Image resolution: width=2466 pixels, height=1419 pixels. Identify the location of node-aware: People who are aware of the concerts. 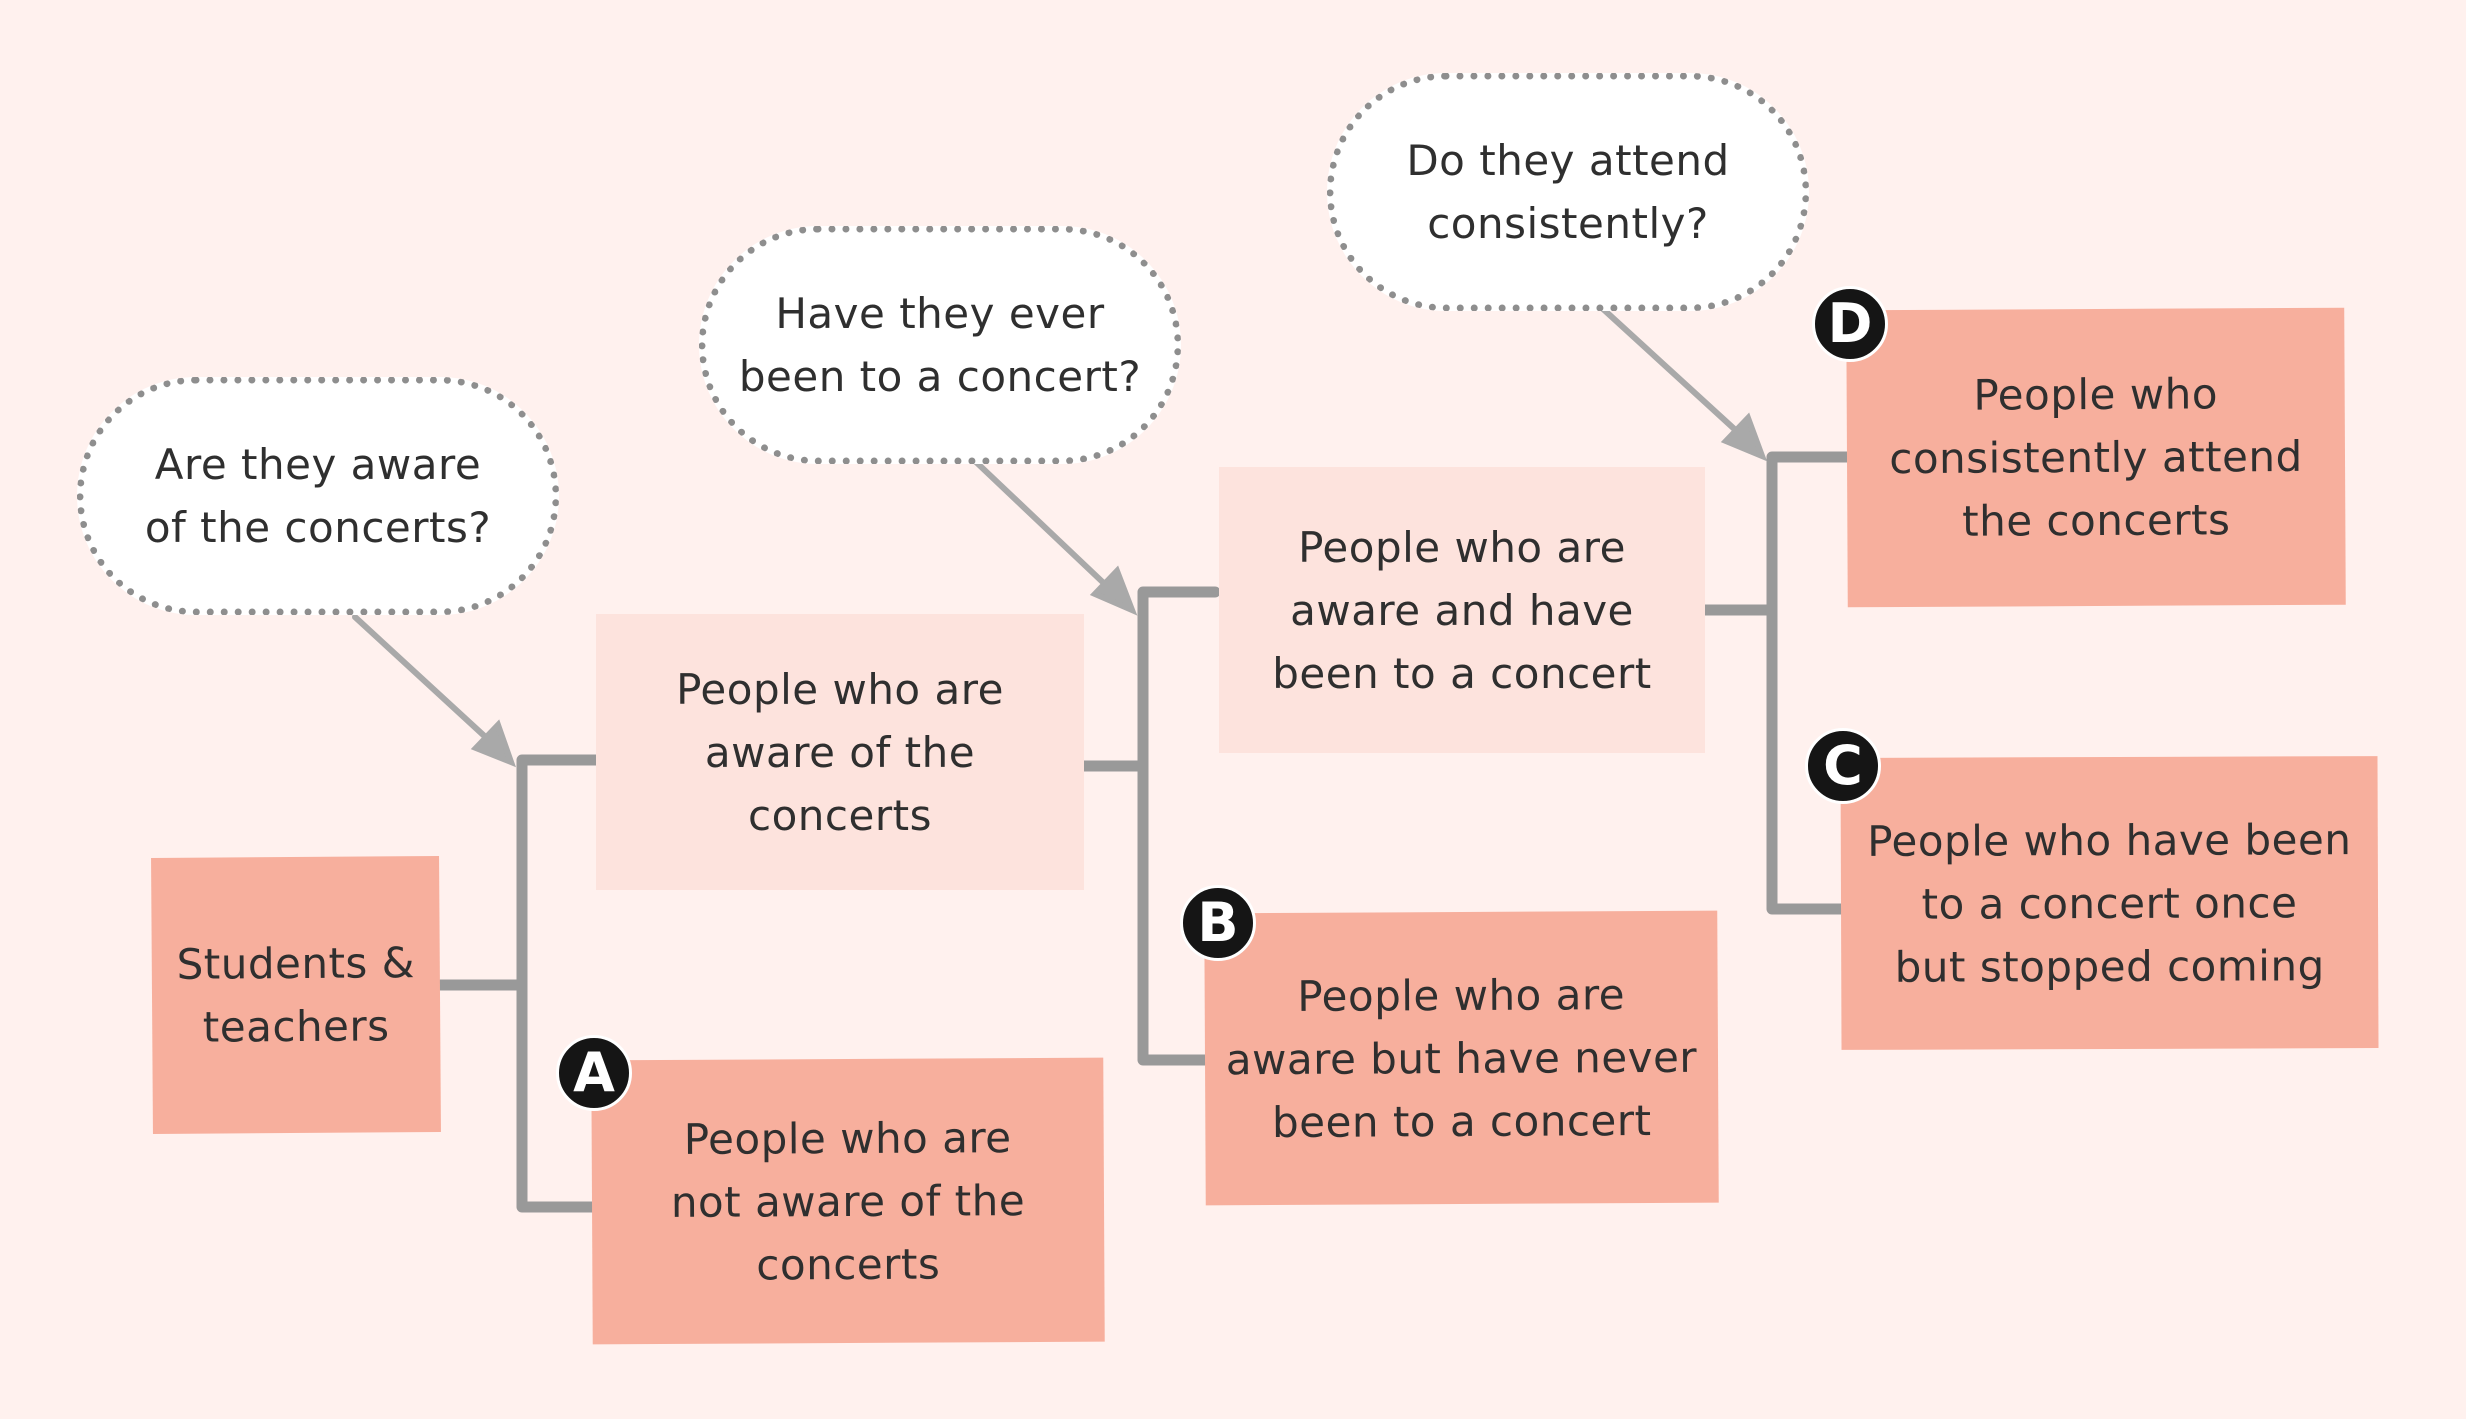
(840, 752).